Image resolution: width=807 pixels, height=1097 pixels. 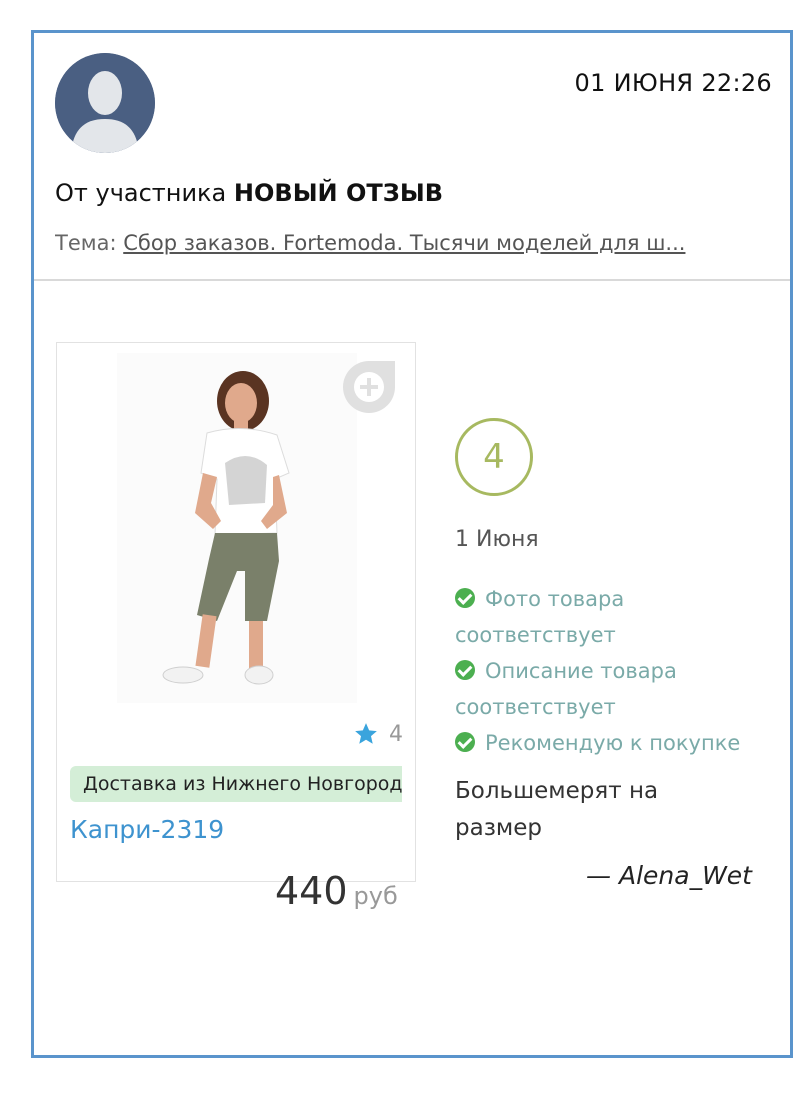 I want to click on user-silhouette-icon, so click(x=105, y=103).